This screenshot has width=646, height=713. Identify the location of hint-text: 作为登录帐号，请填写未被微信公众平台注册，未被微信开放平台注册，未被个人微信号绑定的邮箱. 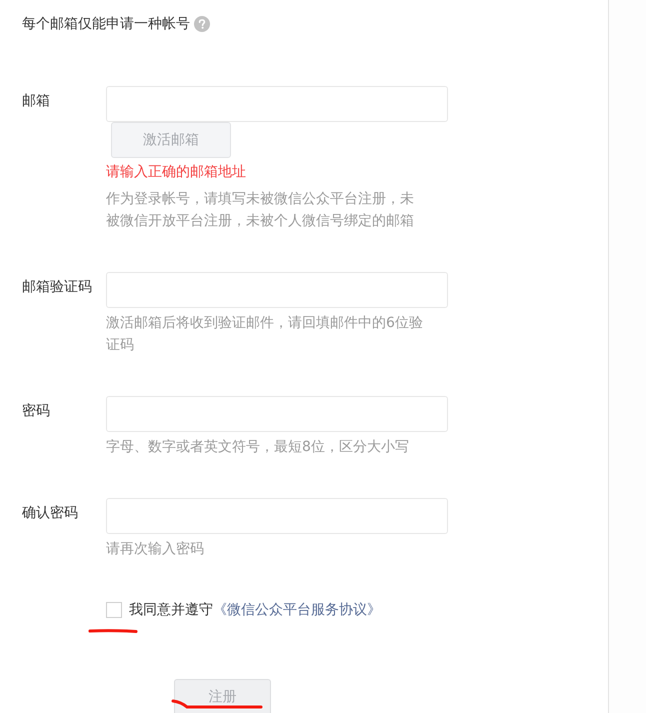
(260, 210).